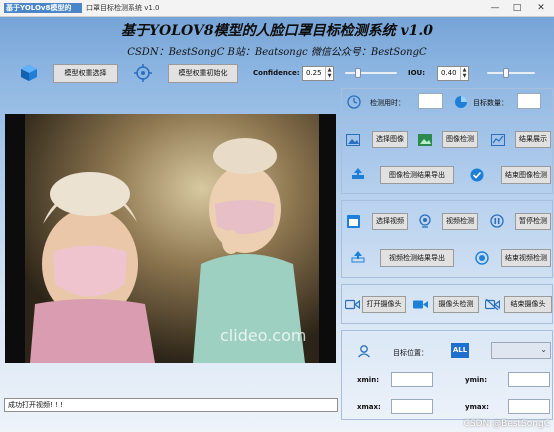  I want to click on stop-image-detection-button: 结束图像检测, so click(526, 175).